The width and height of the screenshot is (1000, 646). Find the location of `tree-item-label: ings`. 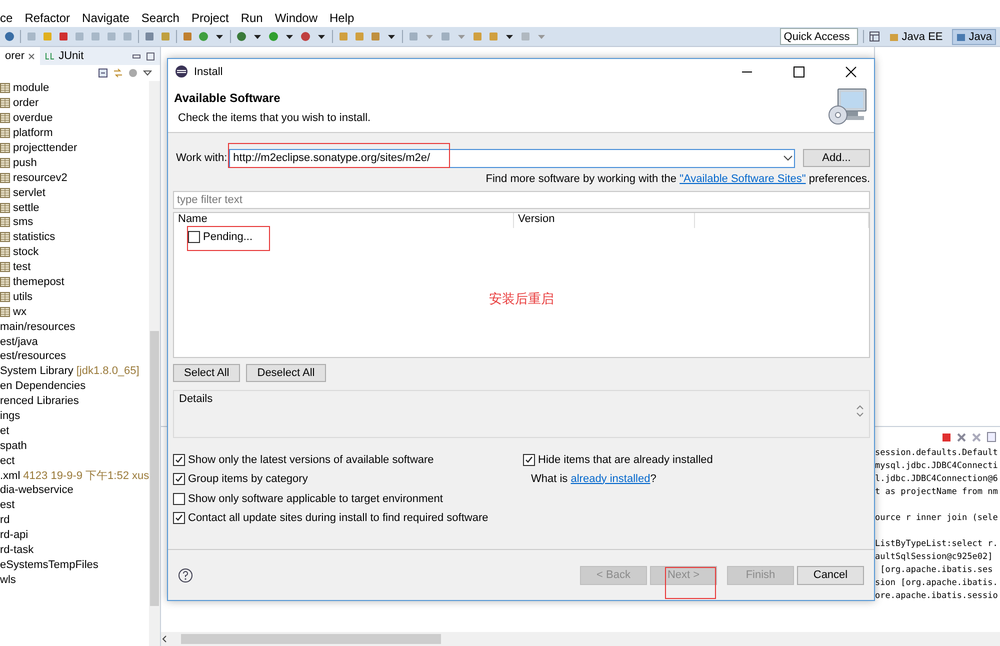

tree-item-label: ings is located at coordinates (10, 416).